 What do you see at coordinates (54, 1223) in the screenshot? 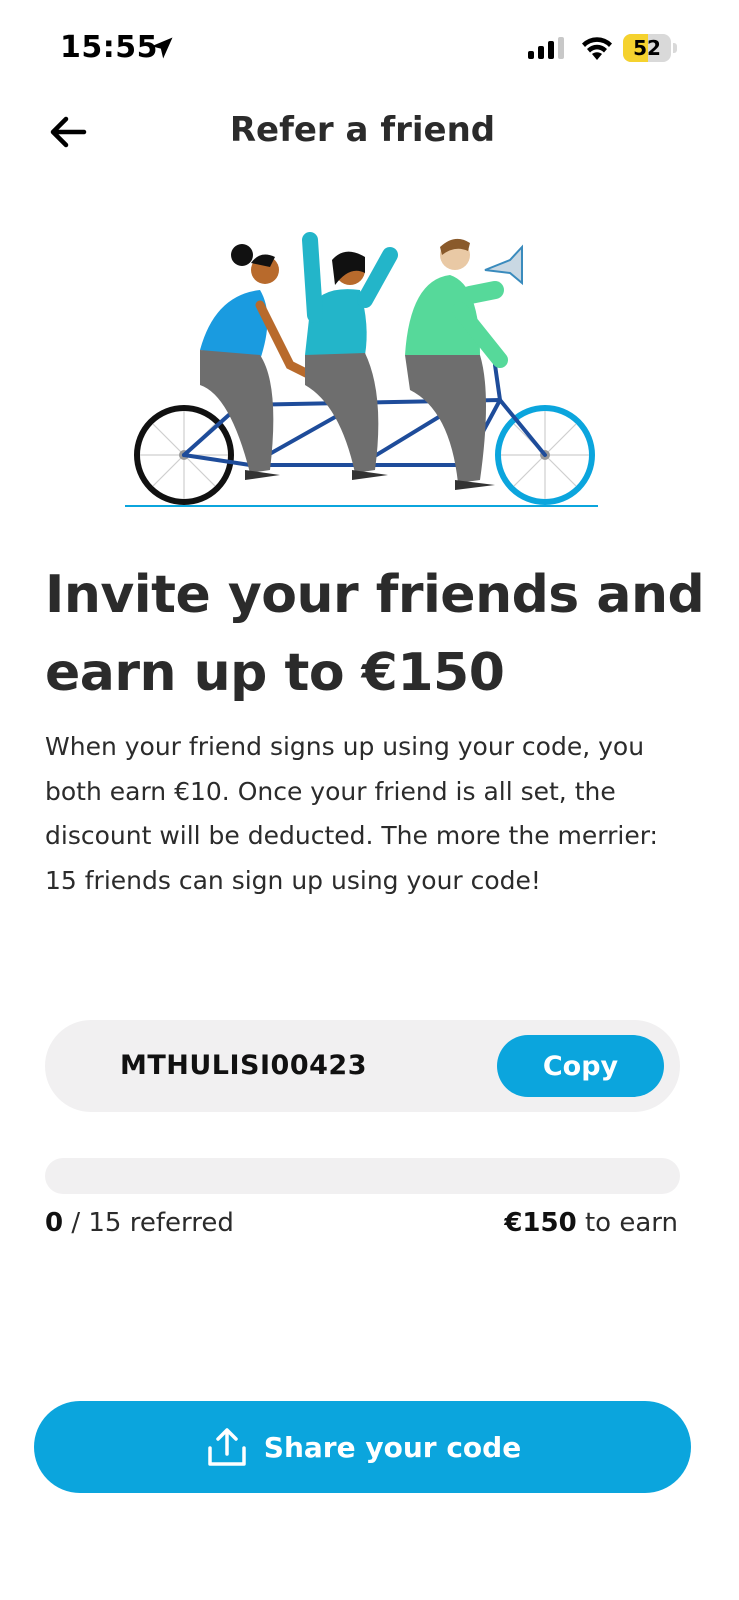
I see `referred-count: 0` at bounding box center [54, 1223].